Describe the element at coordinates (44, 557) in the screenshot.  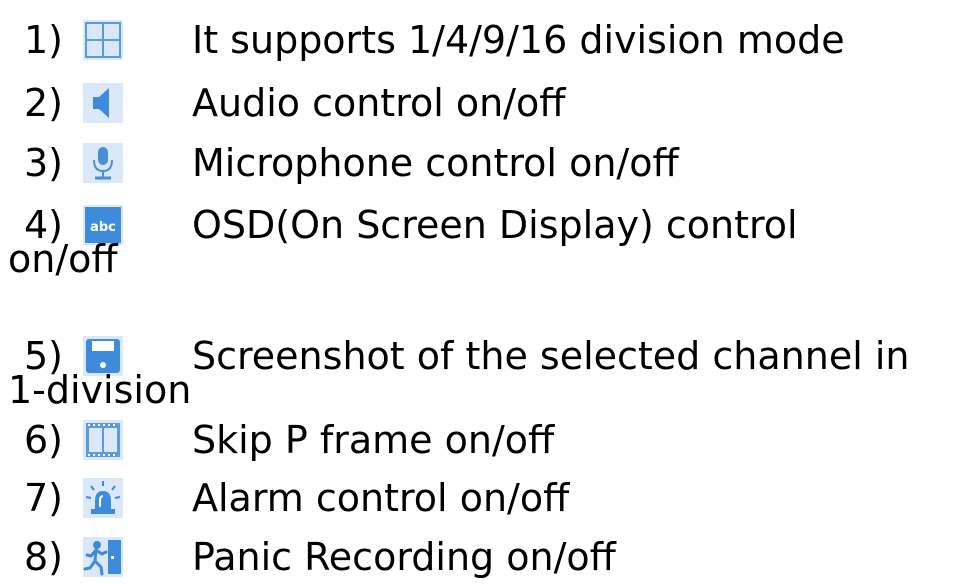
I see `item-number: 8)` at that location.